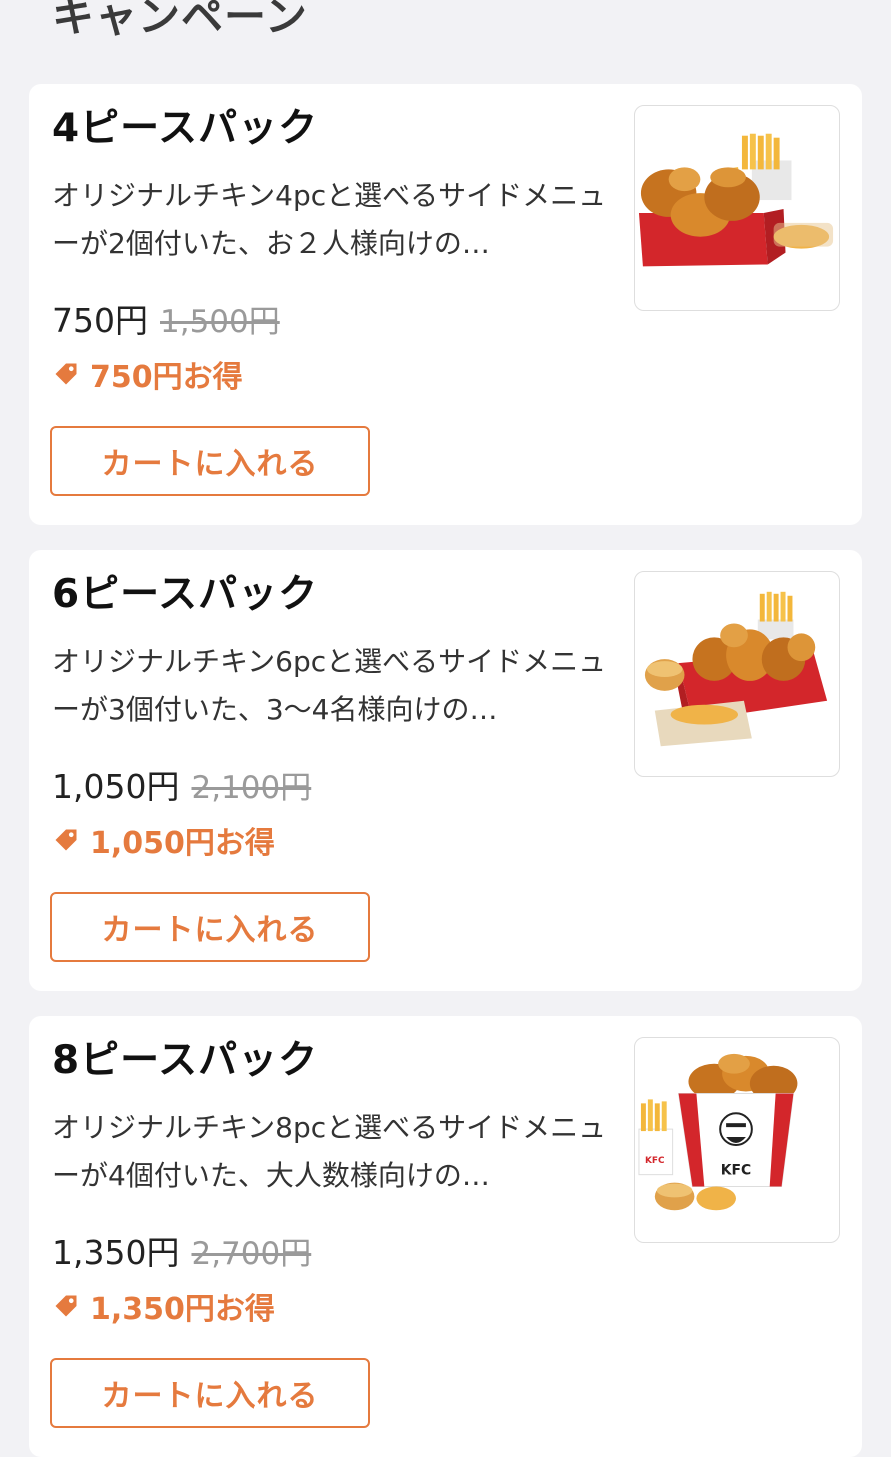 The height and width of the screenshot is (1457, 891). I want to click on section-title: キャンペーン, so click(180, 20).